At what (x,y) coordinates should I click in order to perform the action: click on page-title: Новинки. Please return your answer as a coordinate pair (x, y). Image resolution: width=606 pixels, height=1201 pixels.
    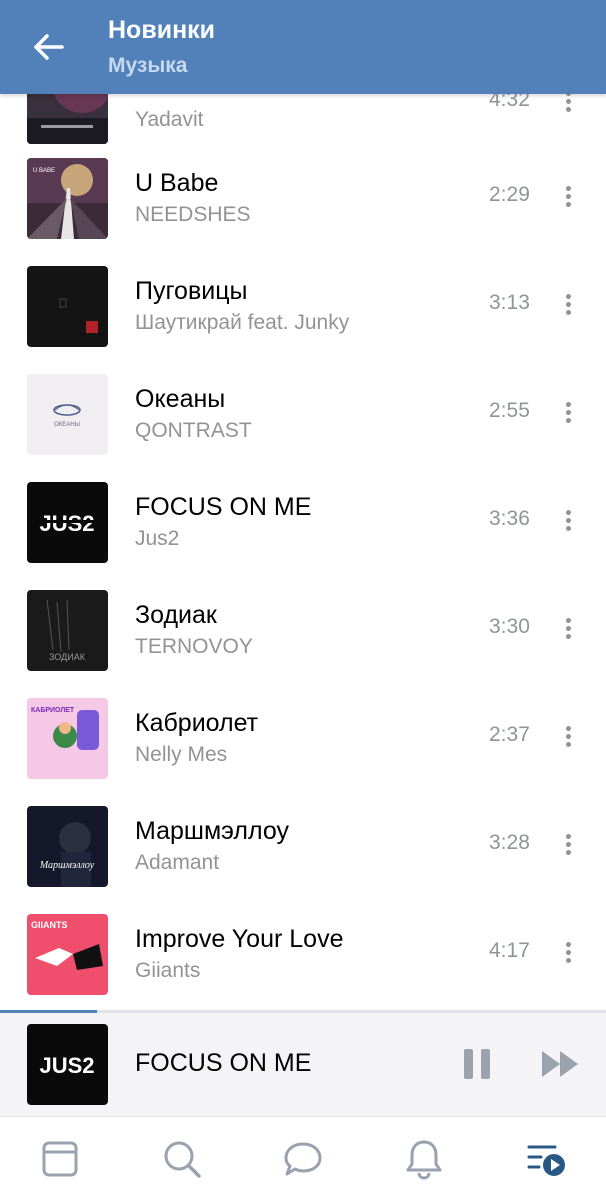
    Looking at the image, I should click on (162, 30).